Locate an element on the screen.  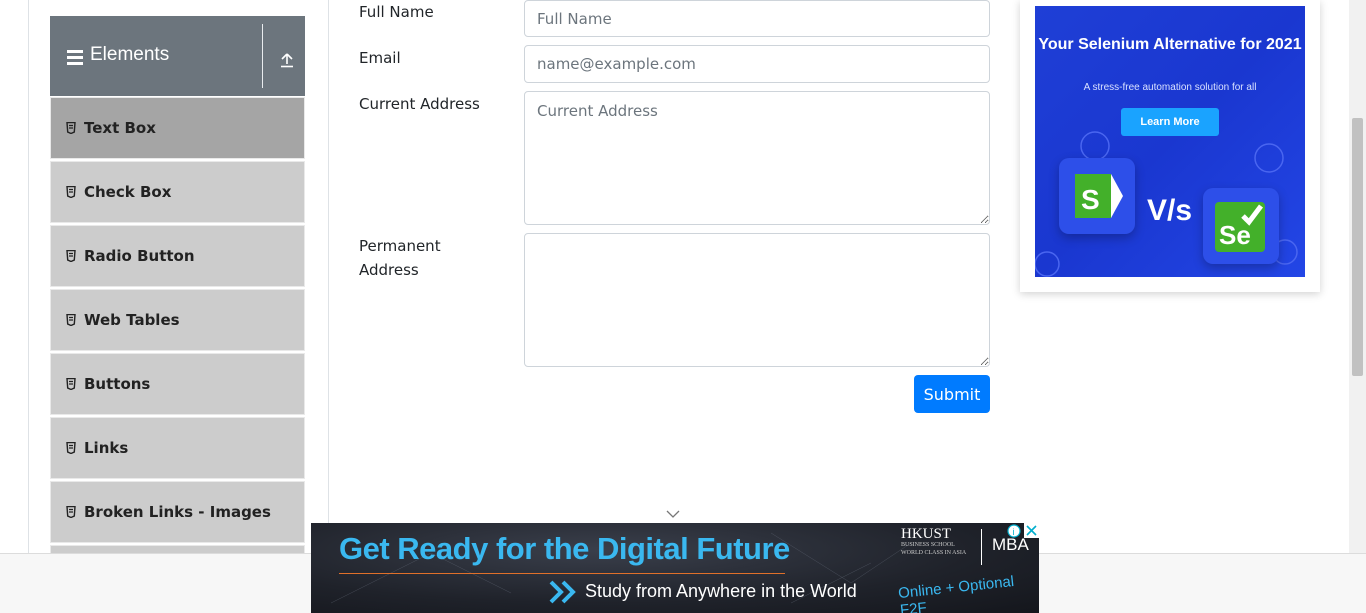
email-input is located at coordinates (757, 64).